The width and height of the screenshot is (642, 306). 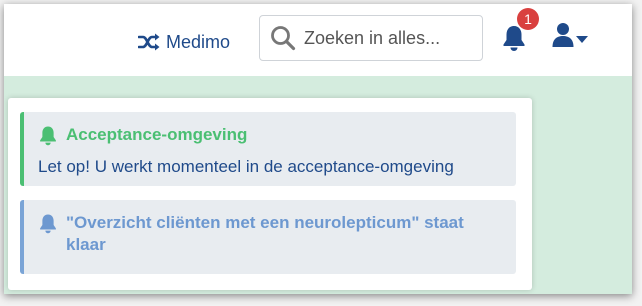 What do you see at coordinates (149, 42) in the screenshot?
I see `shuffle-icon` at bounding box center [149, 42].